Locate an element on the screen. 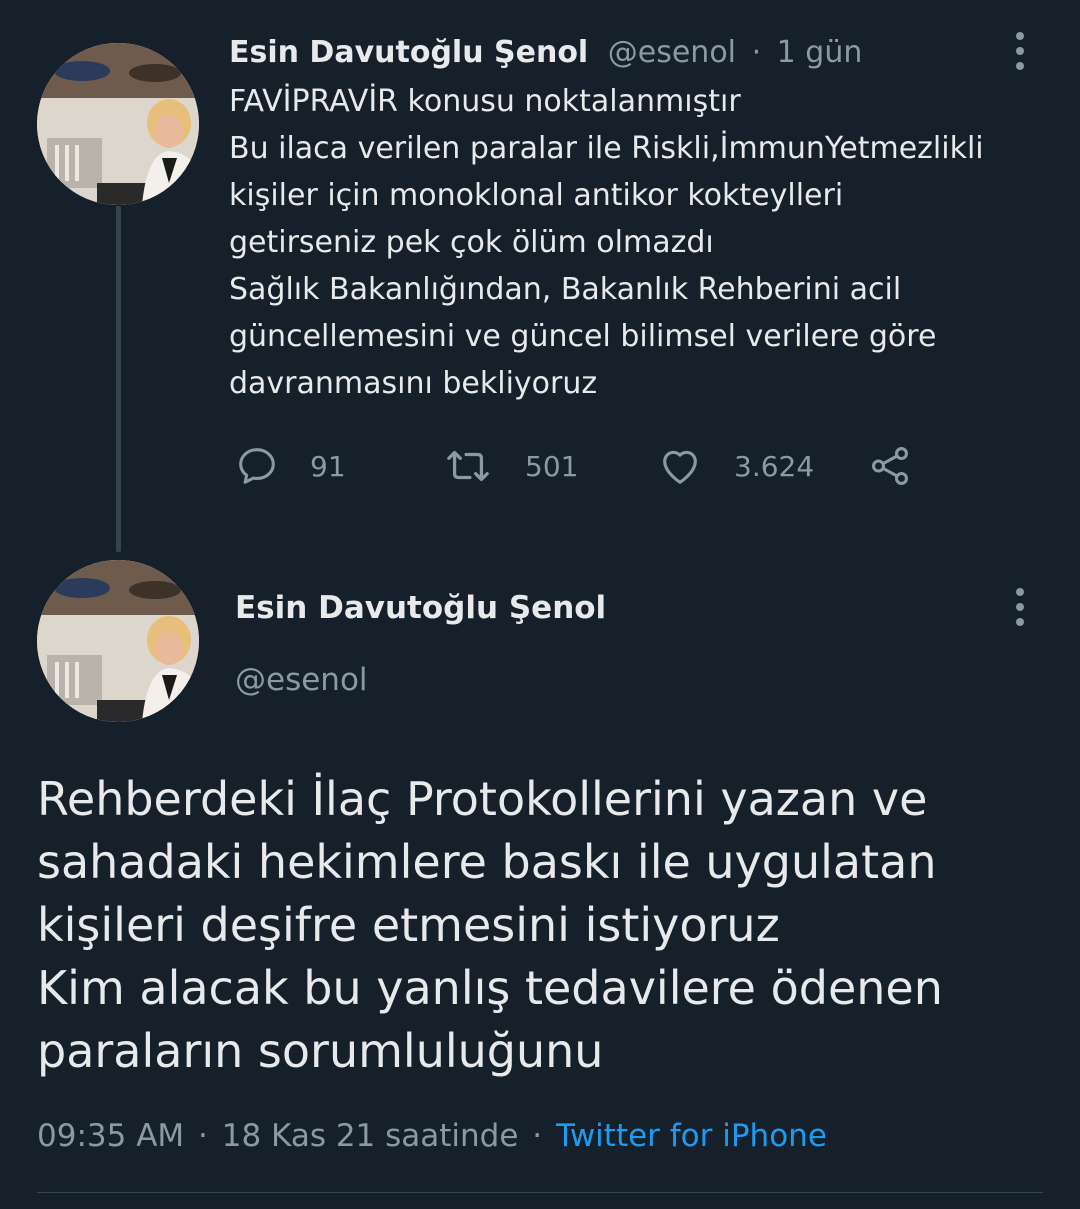 The height and width of the screenshot is (1209, 1080). heart-icon is located at coordinates (680, 467).